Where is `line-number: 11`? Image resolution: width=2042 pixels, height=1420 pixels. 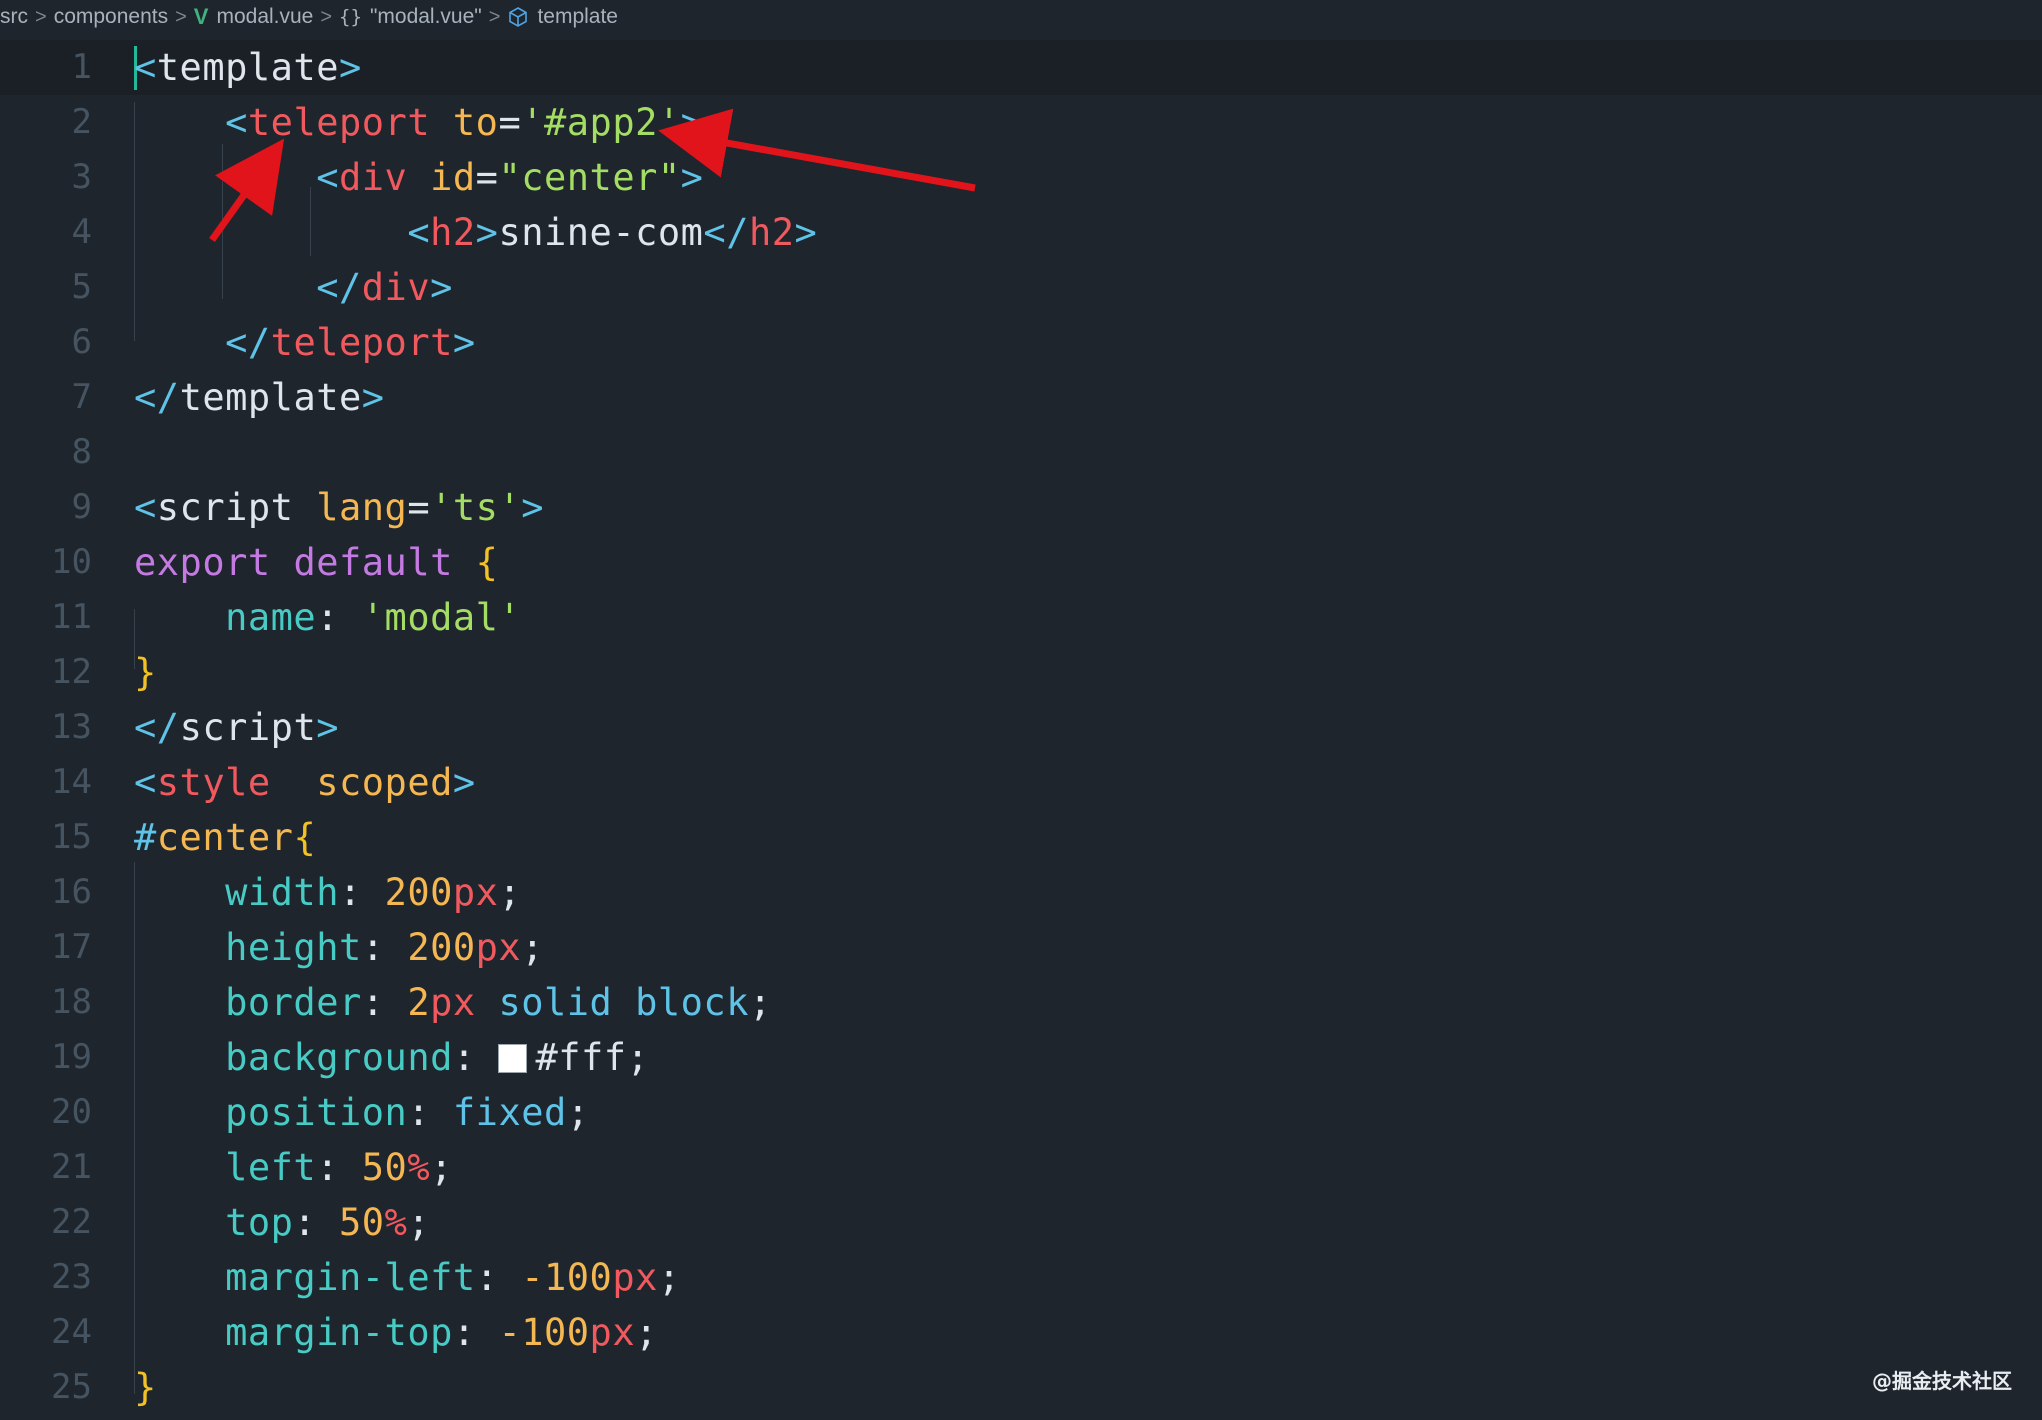 line-number: 11 is located at coordinates (71, 617).